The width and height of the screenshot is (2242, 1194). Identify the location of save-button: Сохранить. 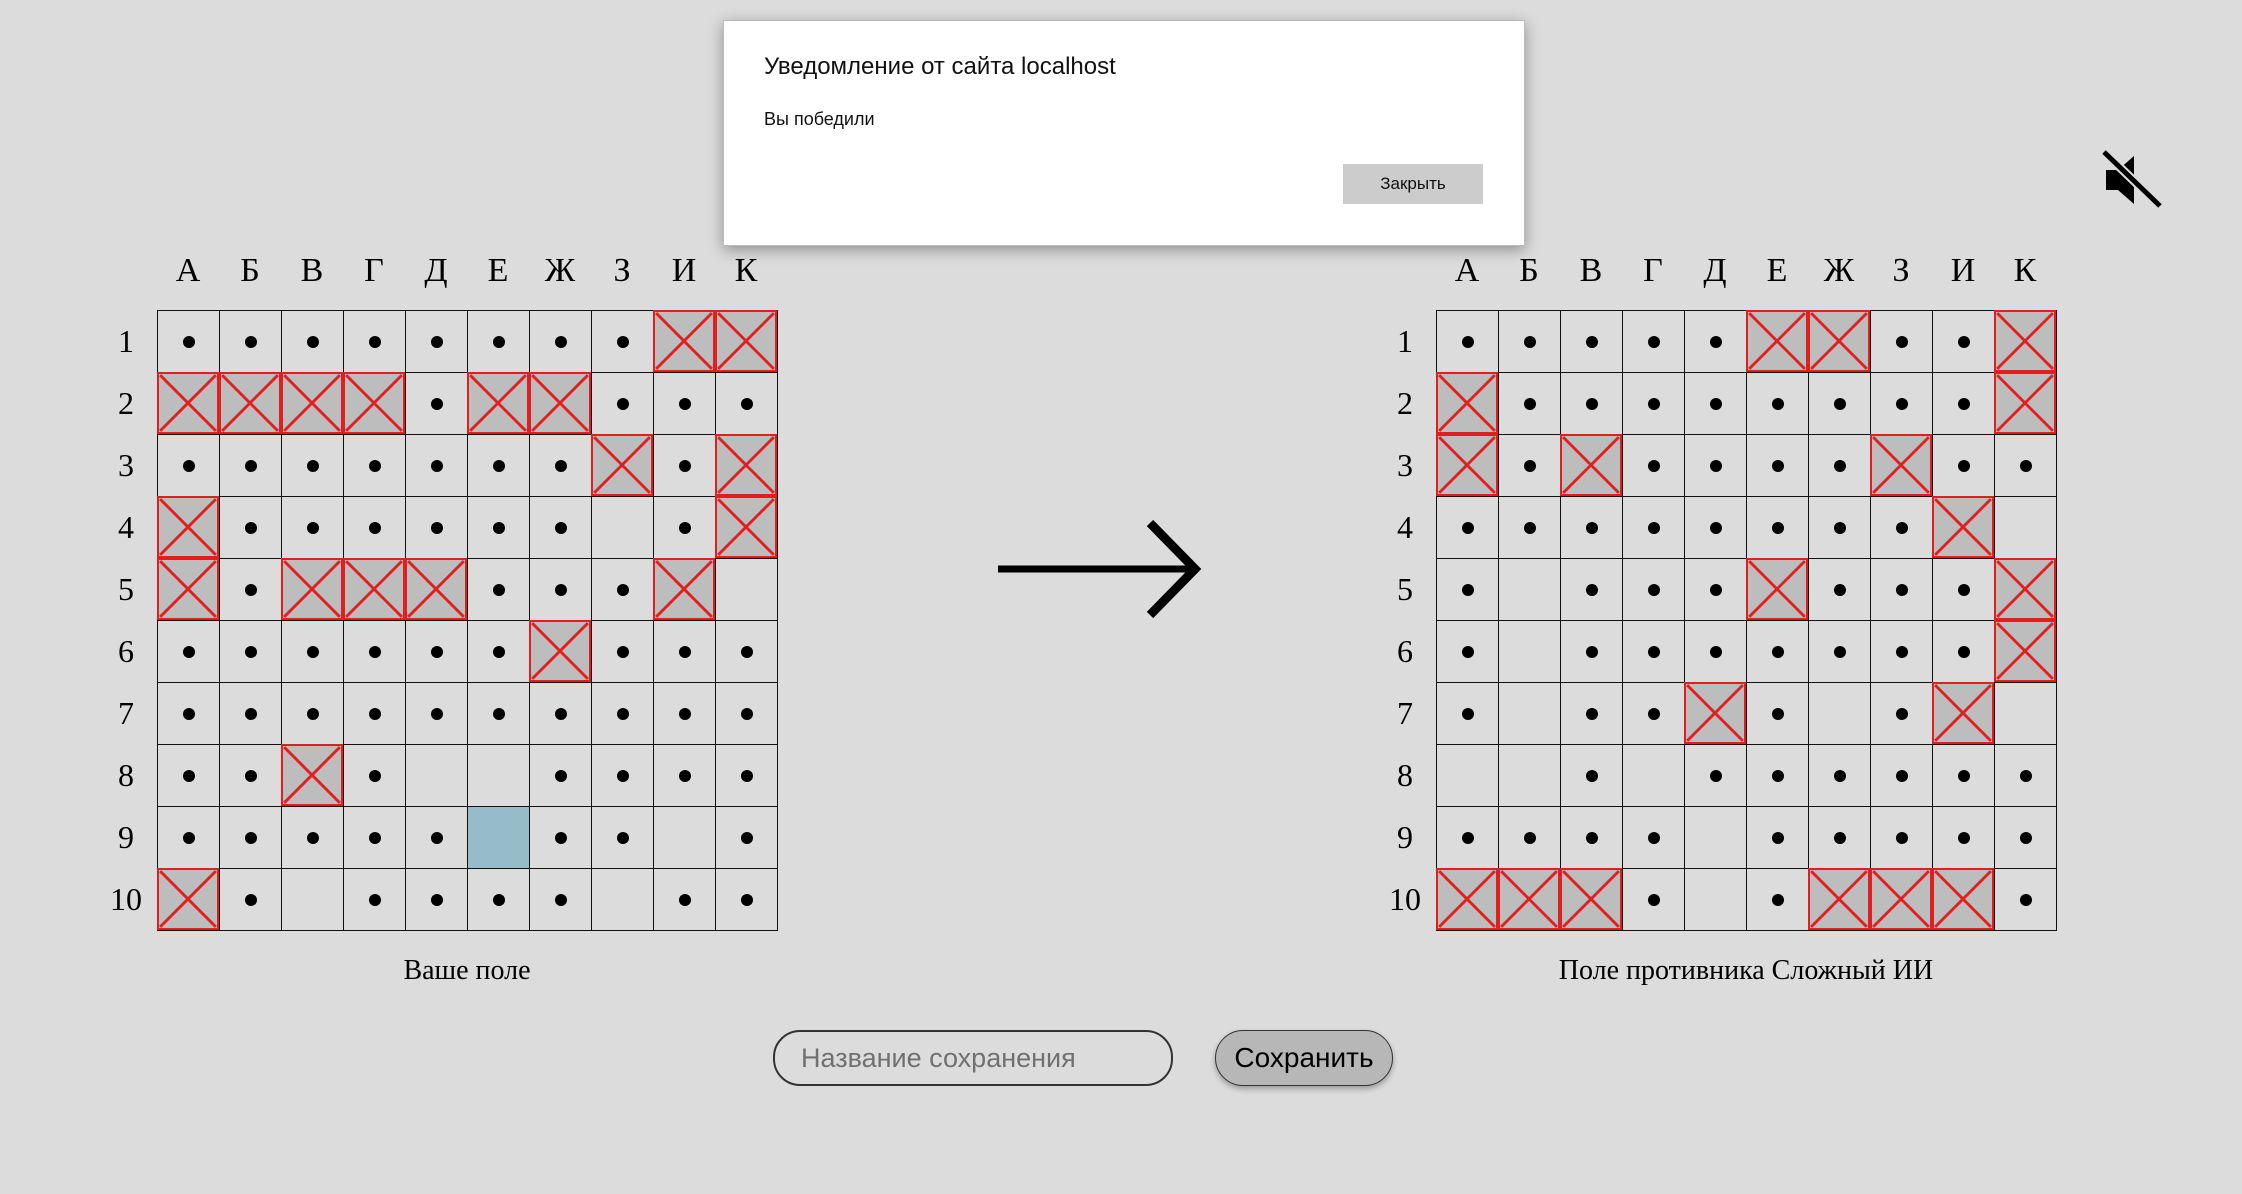
(1304, 1058).